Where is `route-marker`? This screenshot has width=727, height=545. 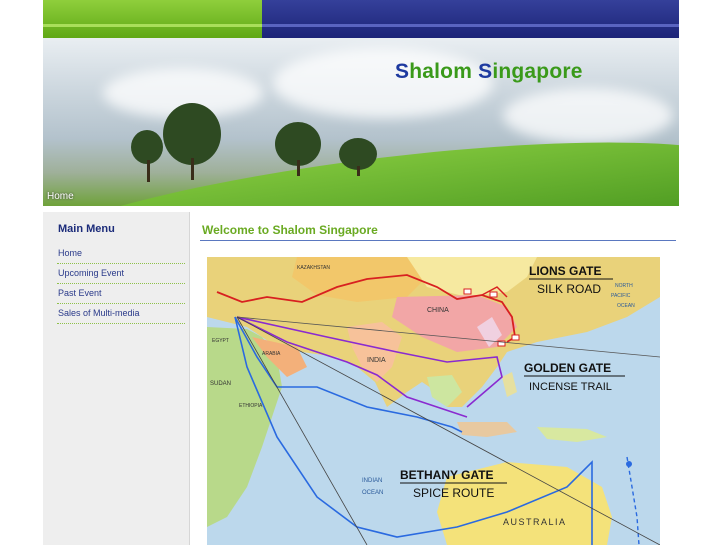
route-marker is located at coordinates (629, 464).